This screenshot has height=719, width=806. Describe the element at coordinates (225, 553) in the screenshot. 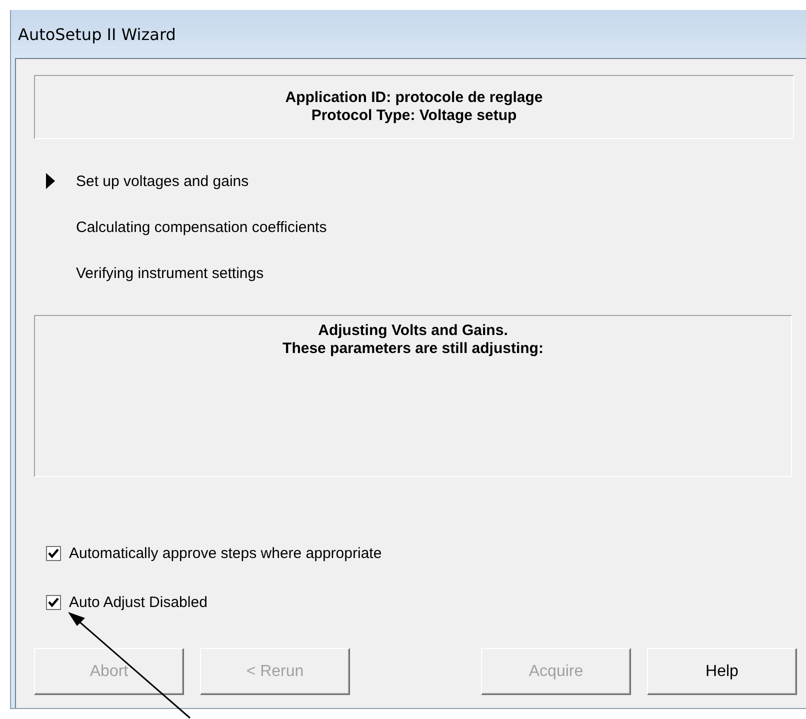

I see `checkbox-label: Automatically approve steps where appropriate` at that location.